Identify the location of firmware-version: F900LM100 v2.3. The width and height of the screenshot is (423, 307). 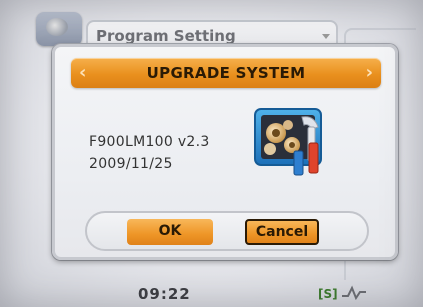
(149, 142).